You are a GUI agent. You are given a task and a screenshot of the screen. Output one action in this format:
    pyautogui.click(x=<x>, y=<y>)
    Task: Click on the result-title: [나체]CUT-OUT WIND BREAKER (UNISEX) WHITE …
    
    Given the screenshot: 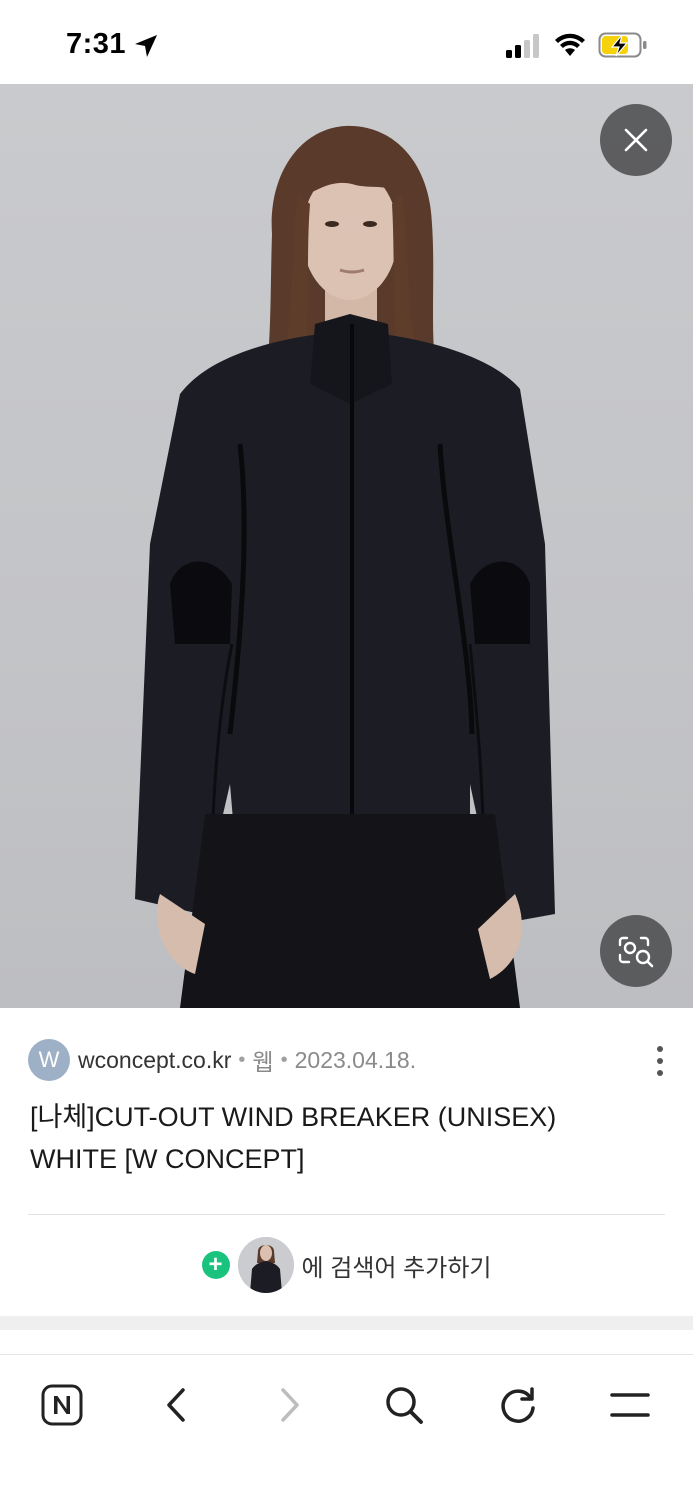 What is the action you would take?
    pyautogui.click(x=340, y=1138)
    